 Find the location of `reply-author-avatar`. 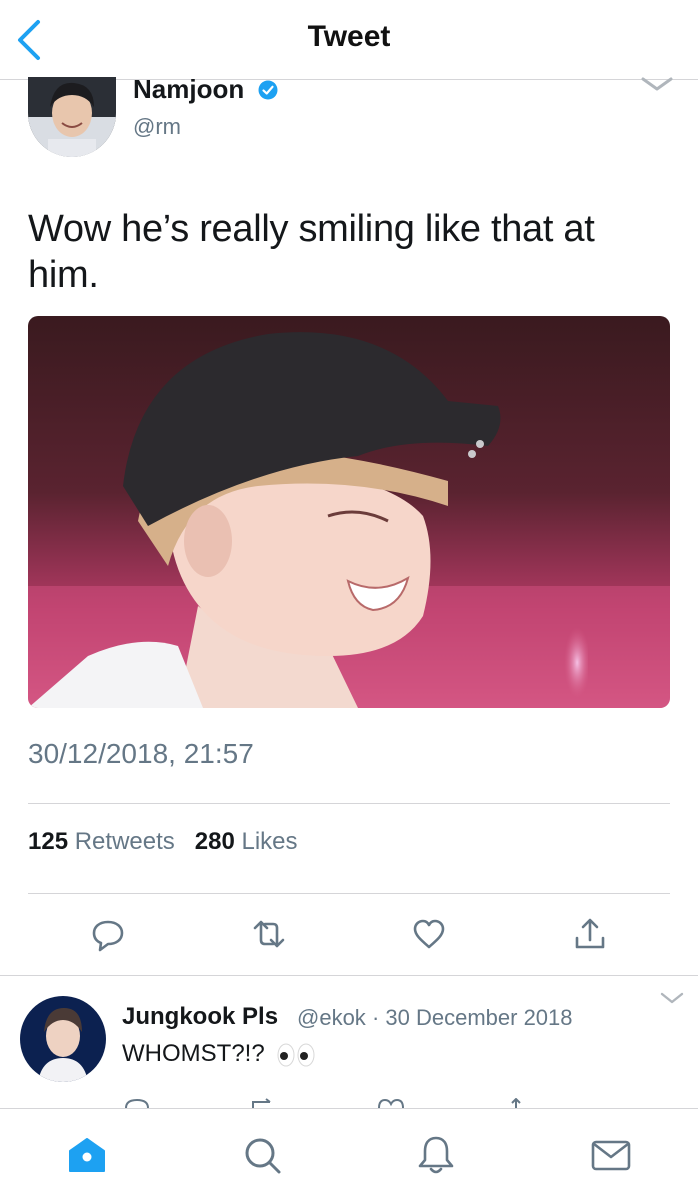

reply-author-avatar is located at coordinates (63, 1039).